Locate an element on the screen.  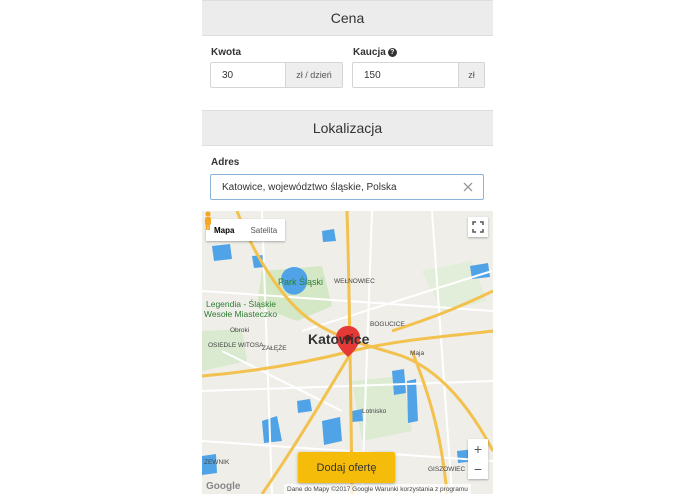
deposit-input: 150 is located at coordinates (405, 75).